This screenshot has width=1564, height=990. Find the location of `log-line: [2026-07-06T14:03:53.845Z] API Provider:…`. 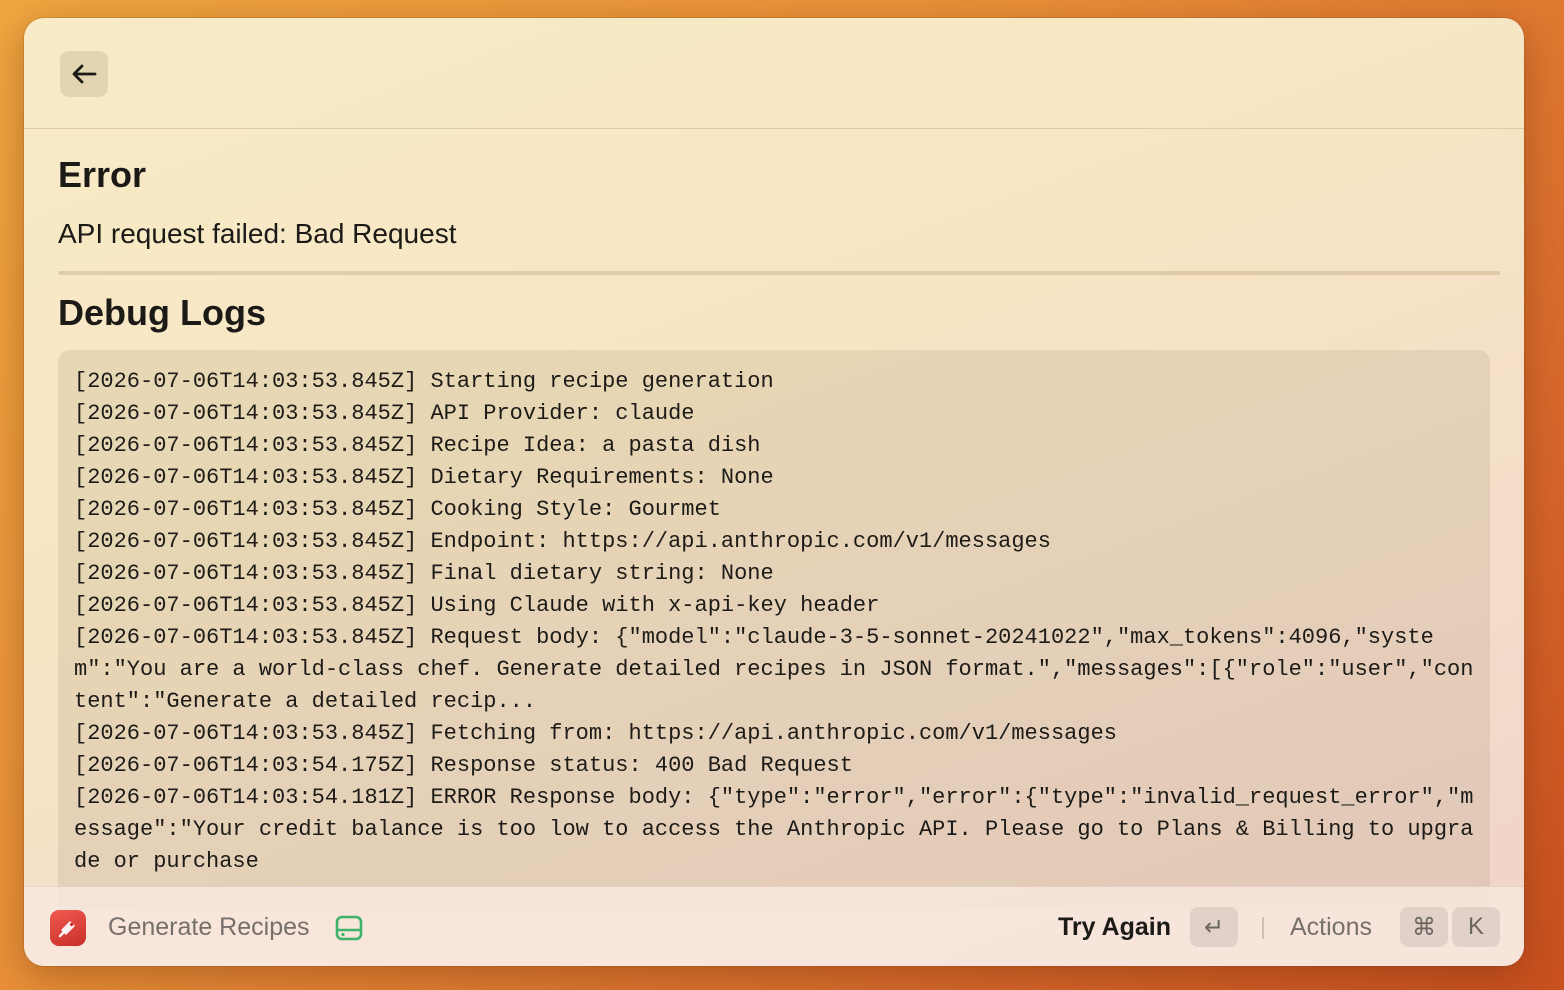

log-line: [2026-07-06T14:03:53.845Z] API Provider:… is located at coordinates (384, 413).